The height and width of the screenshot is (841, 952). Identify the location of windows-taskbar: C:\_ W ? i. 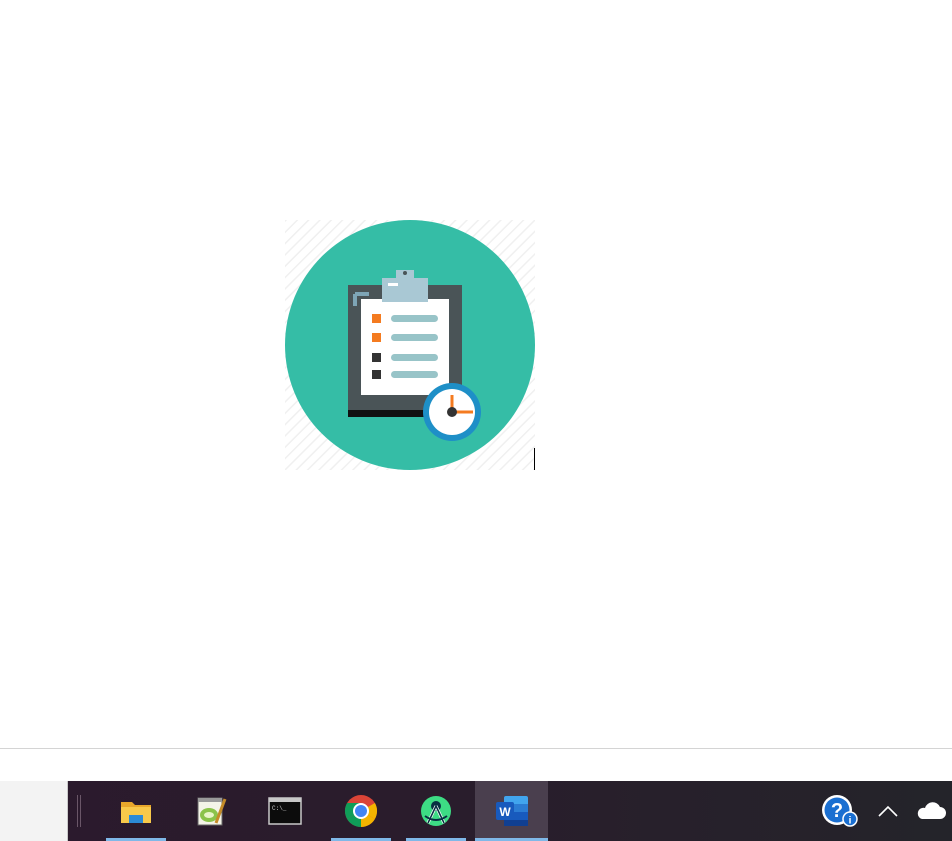
(476, 811).